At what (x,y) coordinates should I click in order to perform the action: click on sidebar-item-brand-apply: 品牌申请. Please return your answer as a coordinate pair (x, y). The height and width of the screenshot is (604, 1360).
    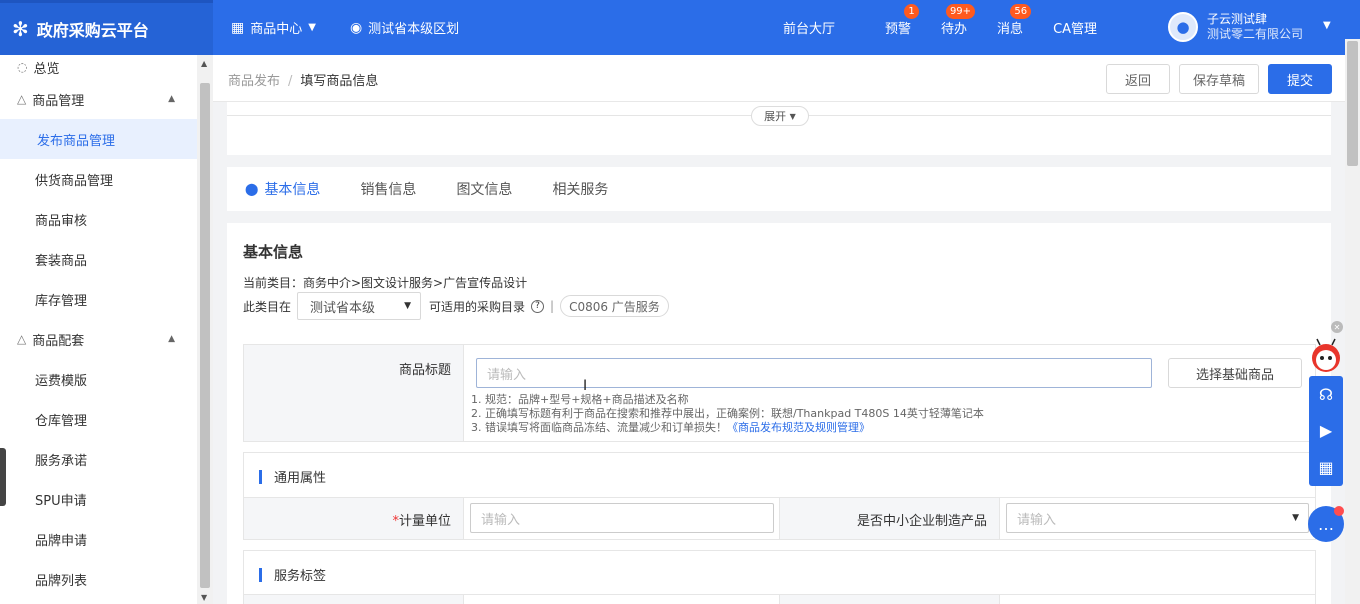
    Looking at the image, I should click on (98, 539).